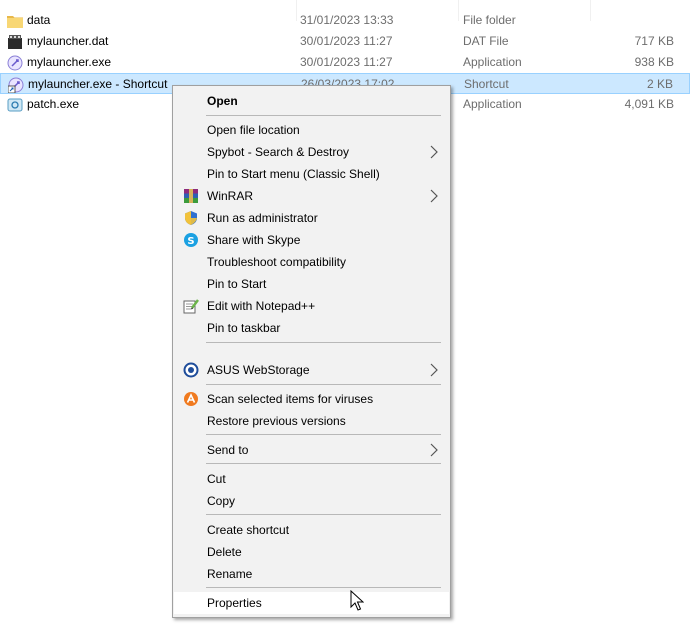  I want to click on menu-item-open-file-location: Open file location, so click(311, 130).